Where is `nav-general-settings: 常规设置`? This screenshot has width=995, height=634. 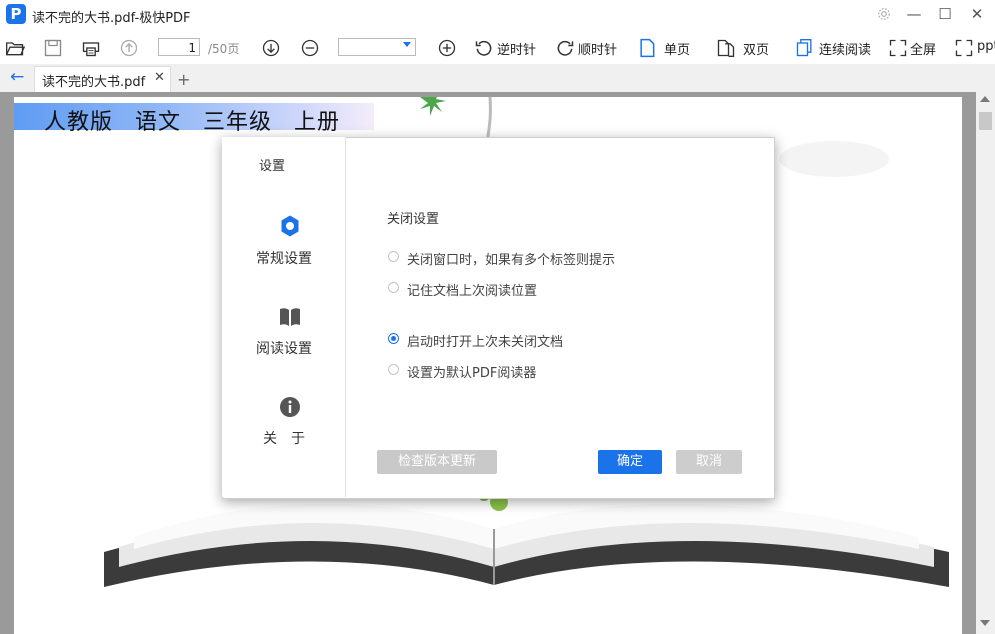 nav-general-settings: 常规设置 is located at coordinates (284, 258).